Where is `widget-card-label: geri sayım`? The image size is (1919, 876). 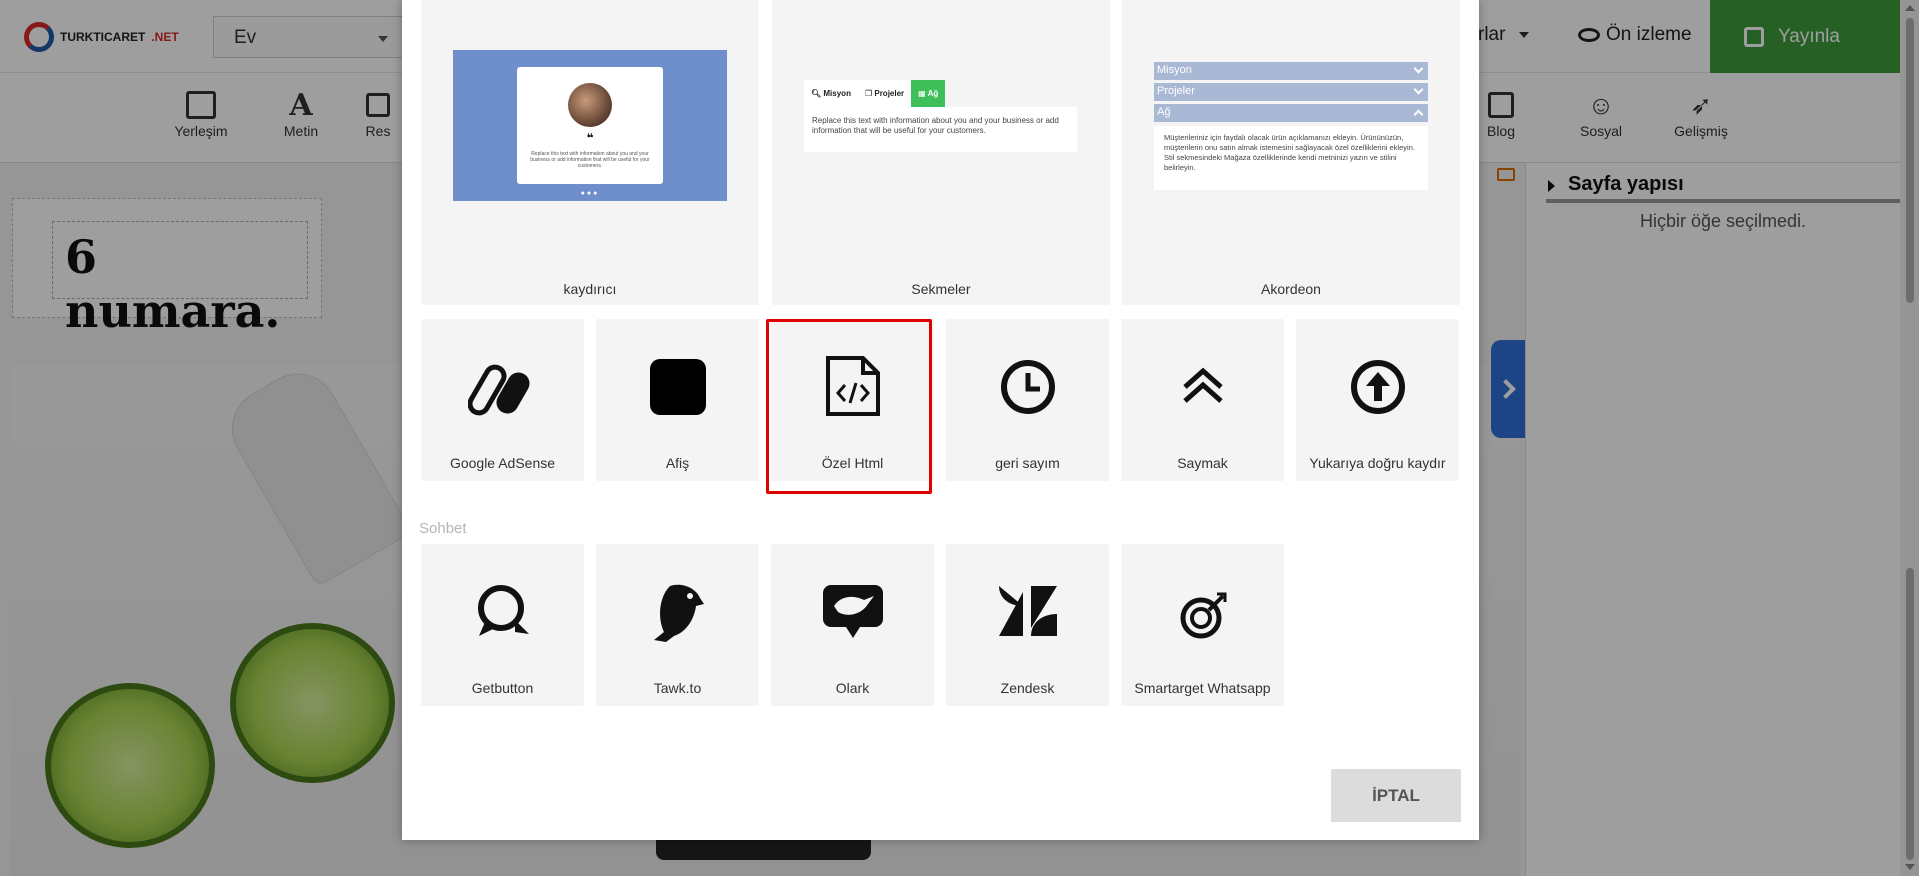 widget-card-label: geri sayım is located at coordinates (1027, 463).